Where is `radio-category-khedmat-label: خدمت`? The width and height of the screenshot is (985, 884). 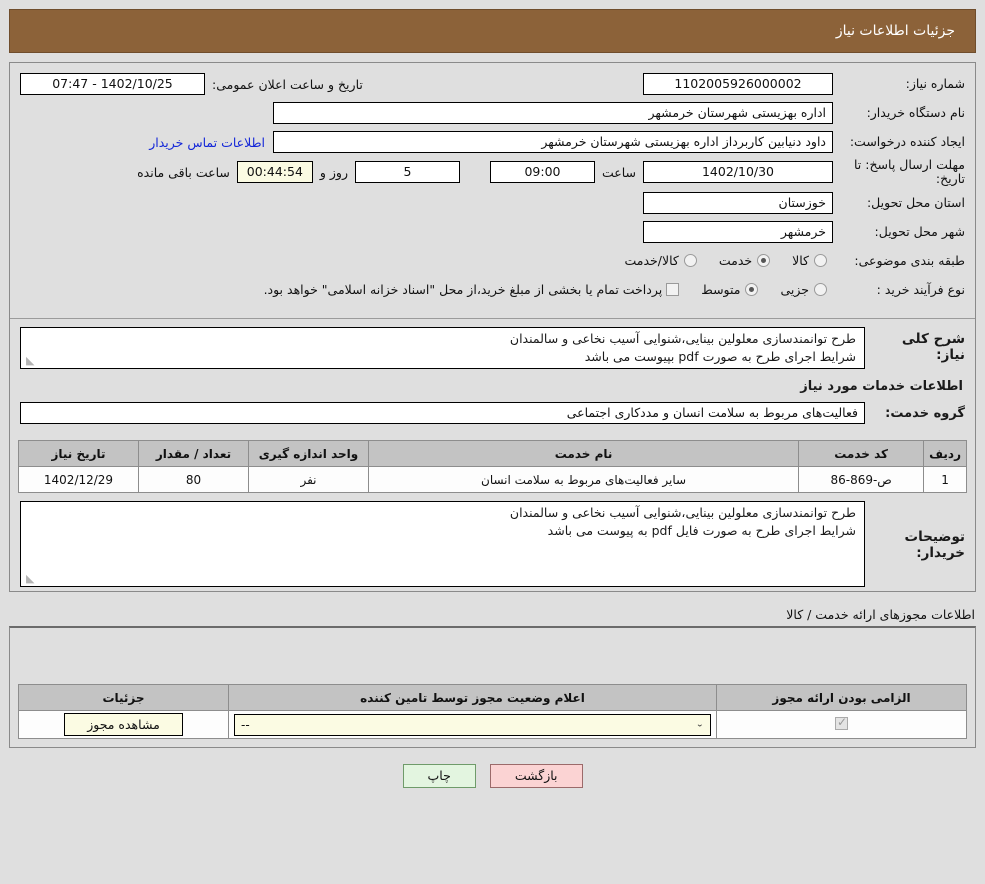 radio-category-khedmat-label: خدمت is located at coordinates (735, 261).